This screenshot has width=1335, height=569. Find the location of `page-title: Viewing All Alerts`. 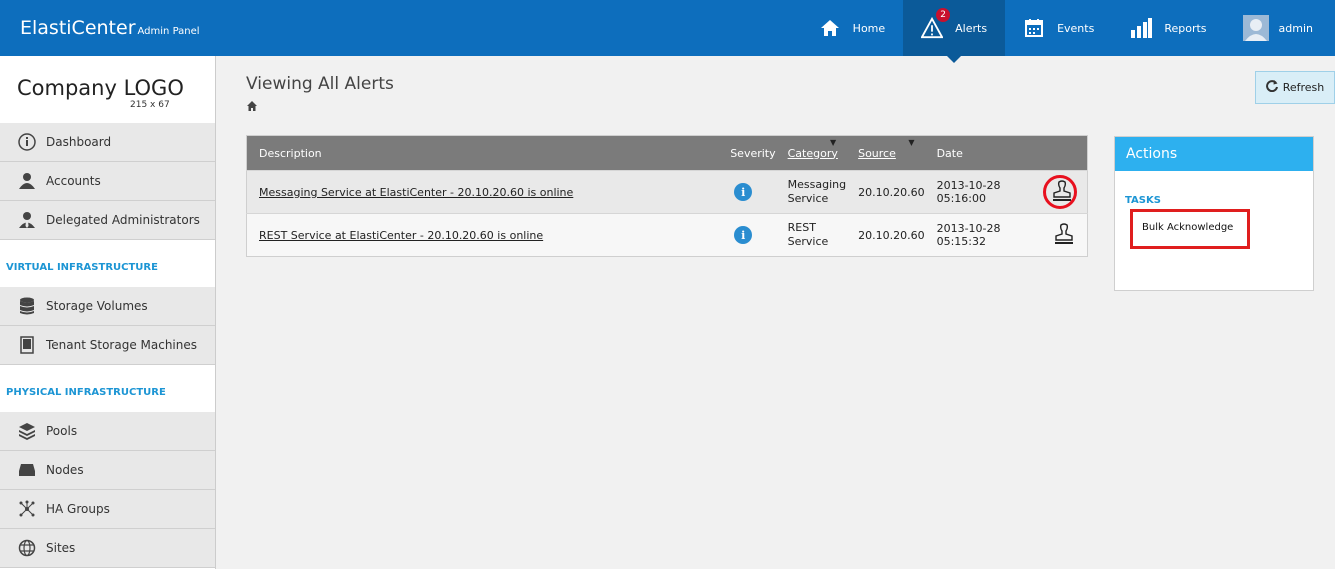

page-title: Viewing All Alerts is located at coordinates (320, 84).